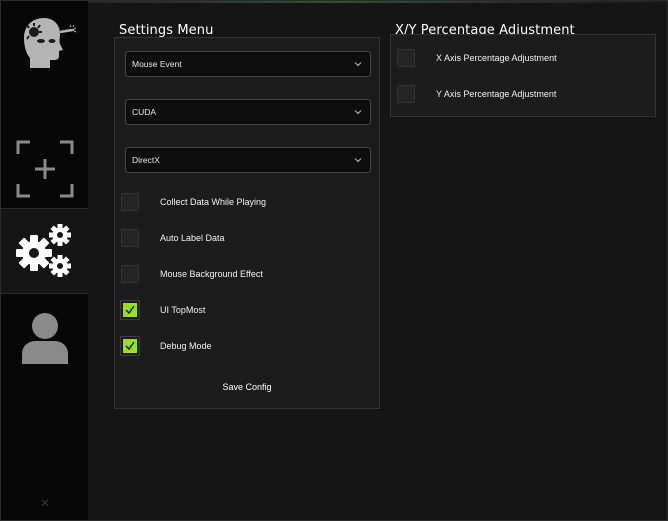 The height and width of the screenshot is (521, 668). Describe the element at coordinates (334, 2) in the screenshot. I see `window-top-accent` at that location.